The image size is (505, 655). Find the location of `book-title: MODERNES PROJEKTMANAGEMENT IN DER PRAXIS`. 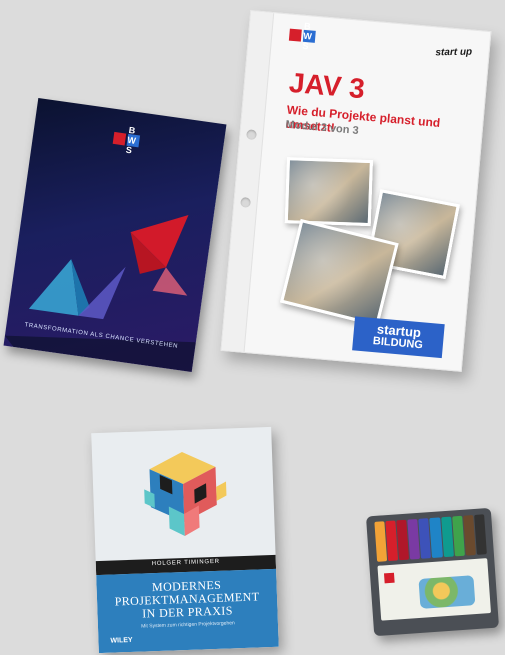

book-title: MODERNES PROJEKTMANAGEMENT IN DER PRAXIS is located at coordinates (186, 599).